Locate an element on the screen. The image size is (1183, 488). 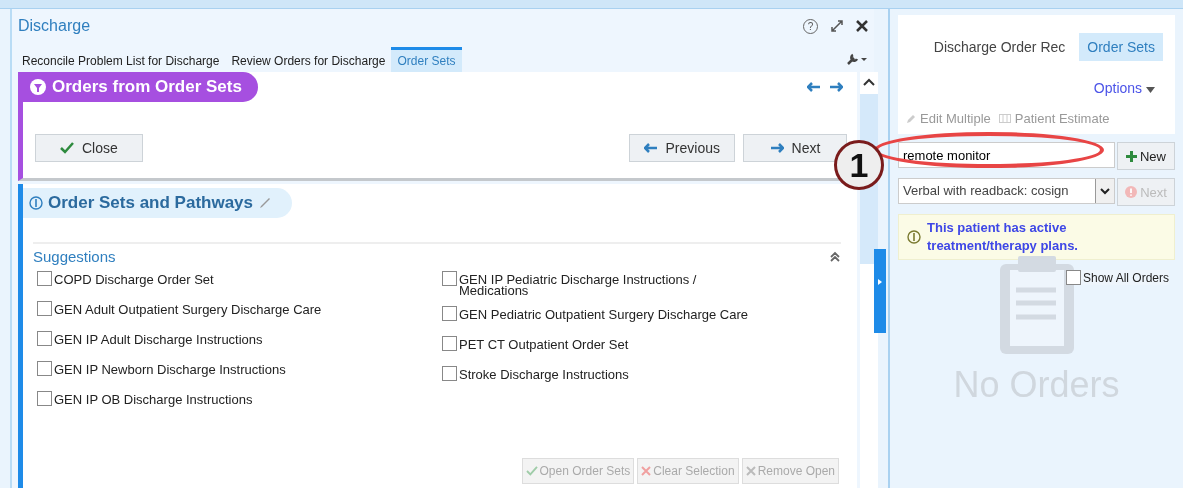
tab: Discharge Order Rec is located at coordinates (999, 47).